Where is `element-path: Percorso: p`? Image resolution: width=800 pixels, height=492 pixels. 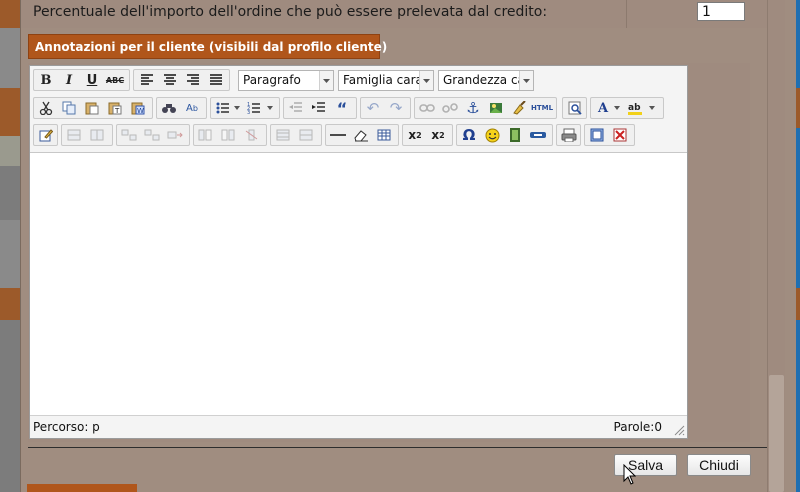
element-path: Percorso: p is located at coordinates (66, 427).